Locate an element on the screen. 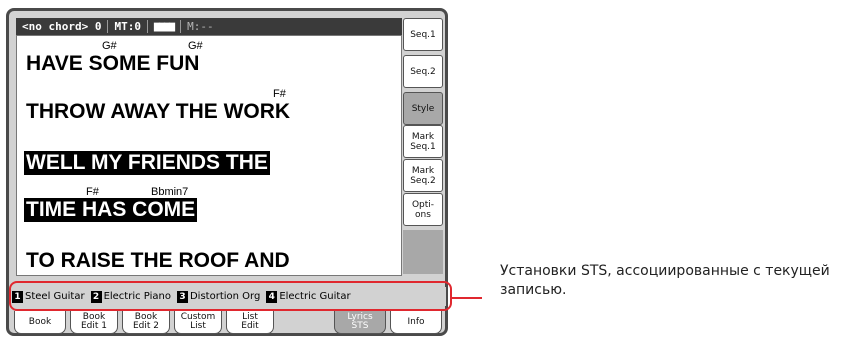 The width and height of the screenshot is (845, 342). tab-book-edit-1: Book Edit 1 is located at coordinates (94, 322).